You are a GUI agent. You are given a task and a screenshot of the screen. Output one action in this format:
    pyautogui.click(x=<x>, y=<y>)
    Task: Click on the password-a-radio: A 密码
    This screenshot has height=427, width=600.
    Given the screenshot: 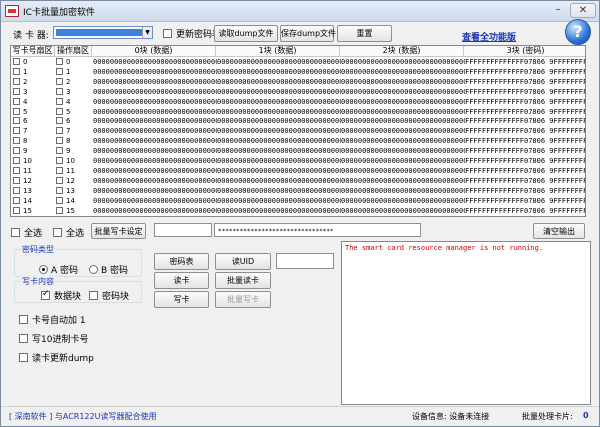 What is the action you would take?
    pyautogui.click(x=58, y=269)
    